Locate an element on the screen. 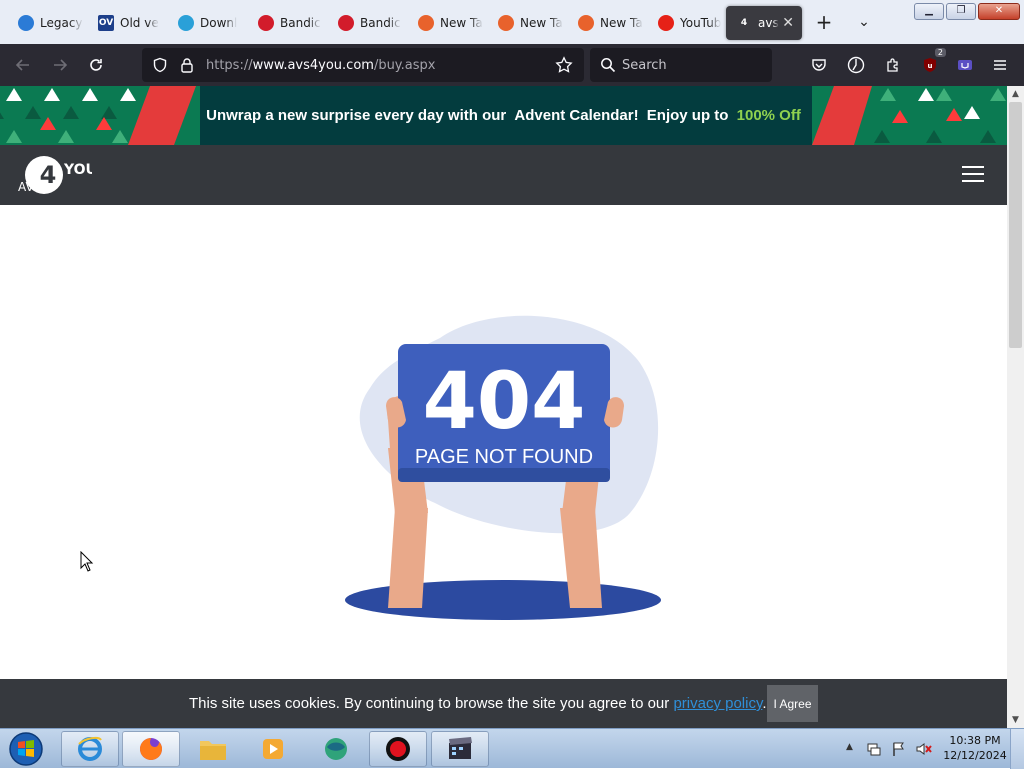 This screenshot has height=771, width=1024. film-clapper-icon is located at coordinates (460, 748).